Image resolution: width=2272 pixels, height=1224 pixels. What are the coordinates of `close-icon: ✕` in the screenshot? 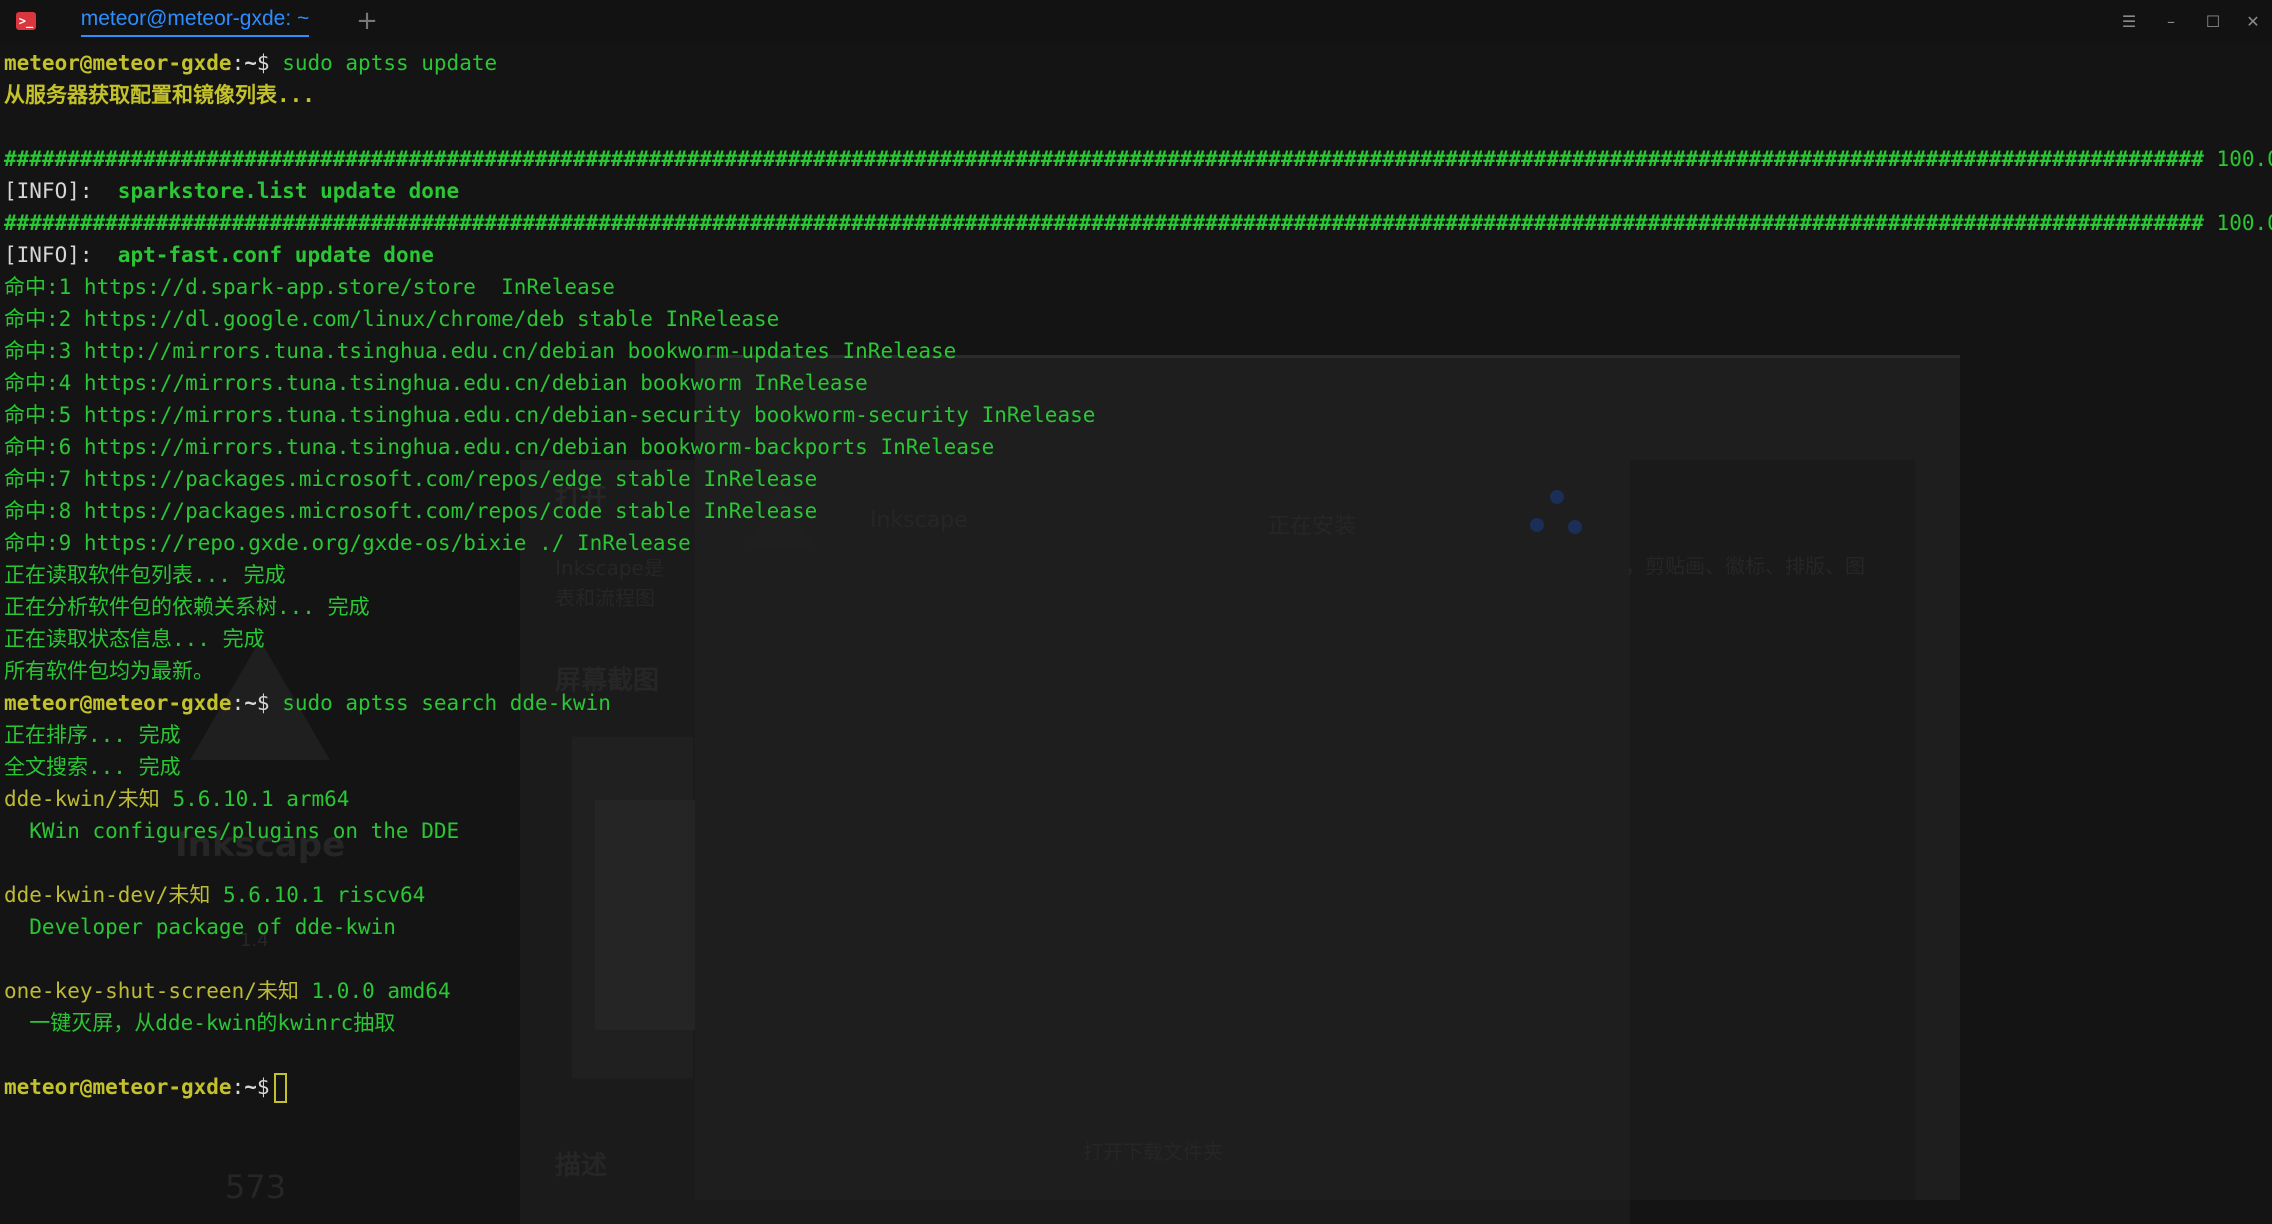 It's located at (2253, 22).